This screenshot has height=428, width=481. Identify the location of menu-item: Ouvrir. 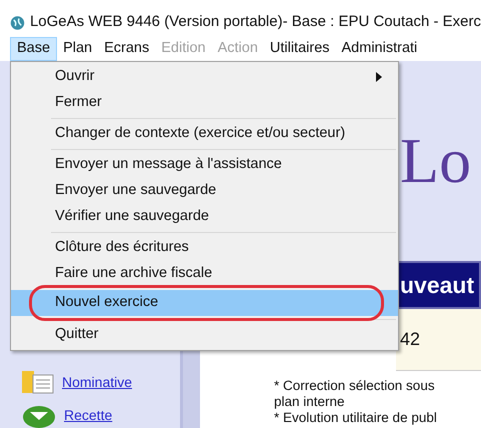
(204, 77).